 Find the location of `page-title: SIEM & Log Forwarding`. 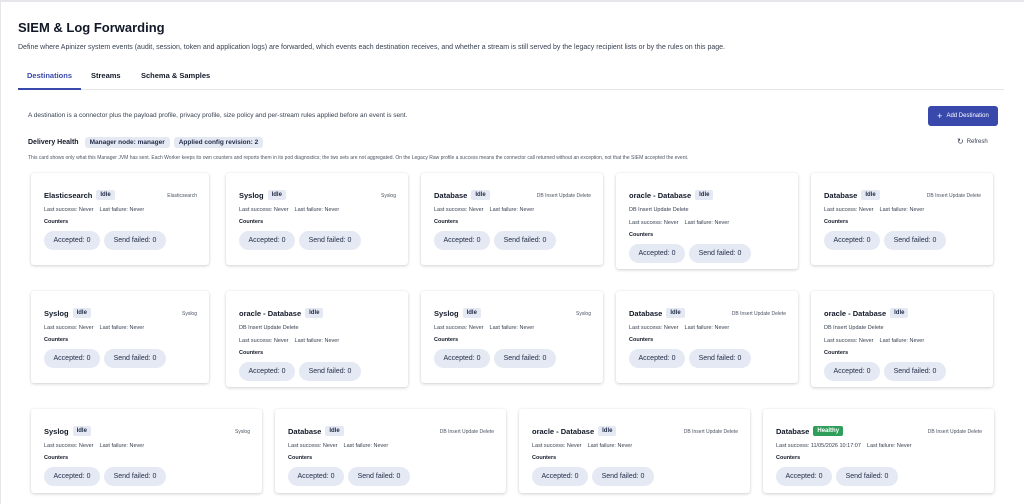

page-title: SIEM & Log Forwarding is located at coordinates (91, 27).